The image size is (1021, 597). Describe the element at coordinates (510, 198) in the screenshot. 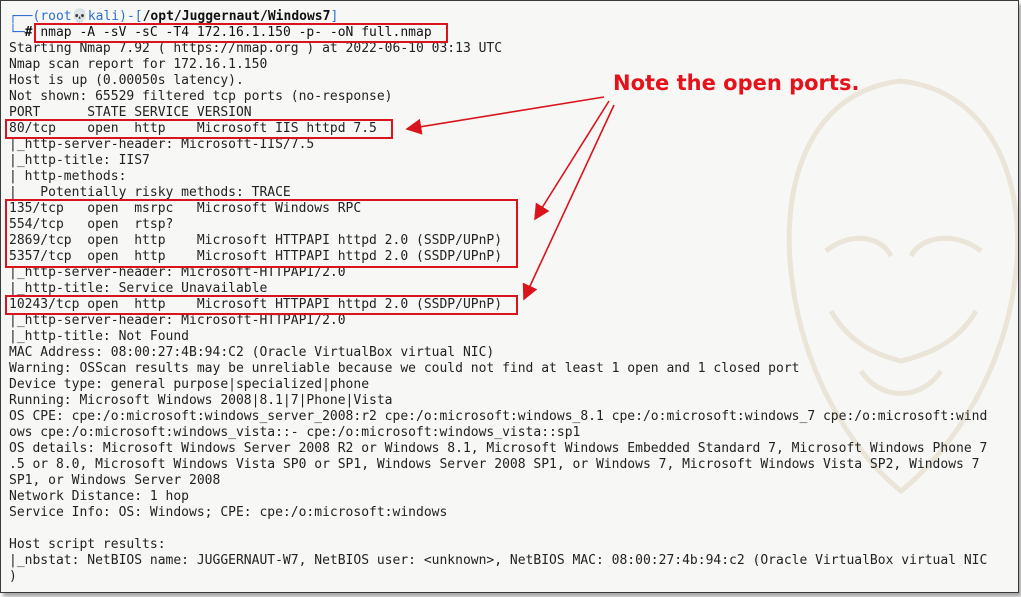

I see `annotation-arrows` at that location.